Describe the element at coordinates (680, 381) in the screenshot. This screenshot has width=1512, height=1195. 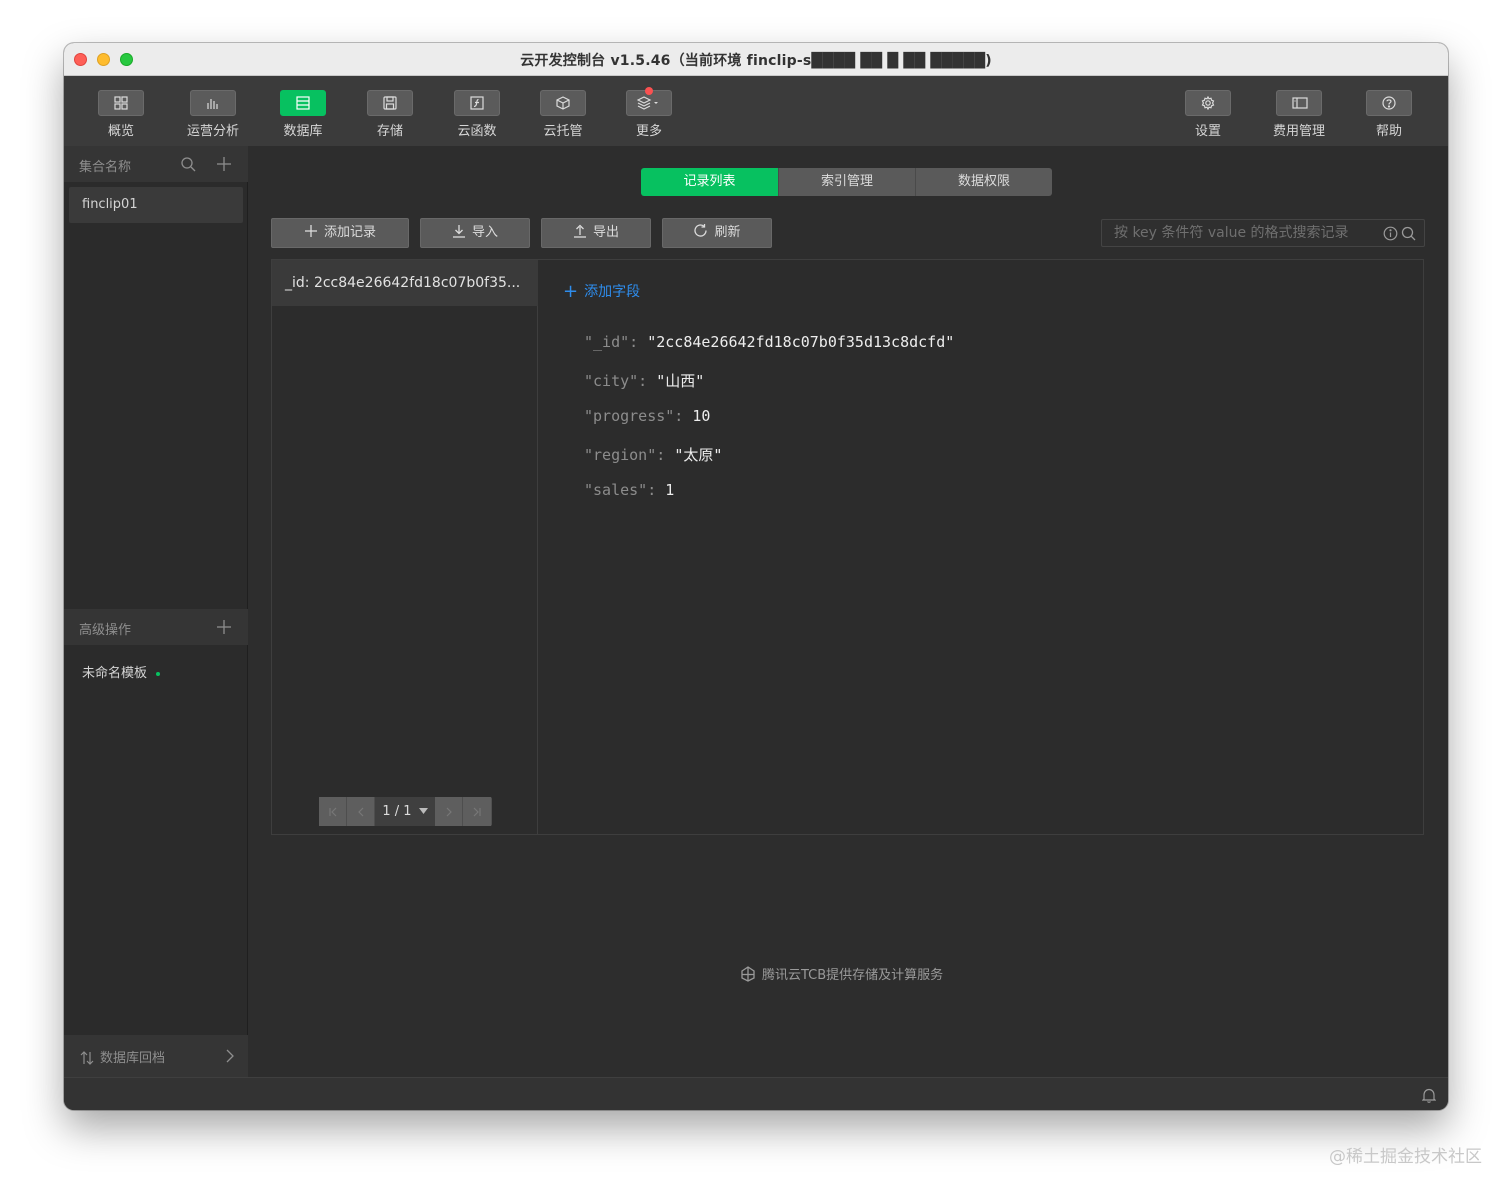
I see `field-value: "山西"` at that location.